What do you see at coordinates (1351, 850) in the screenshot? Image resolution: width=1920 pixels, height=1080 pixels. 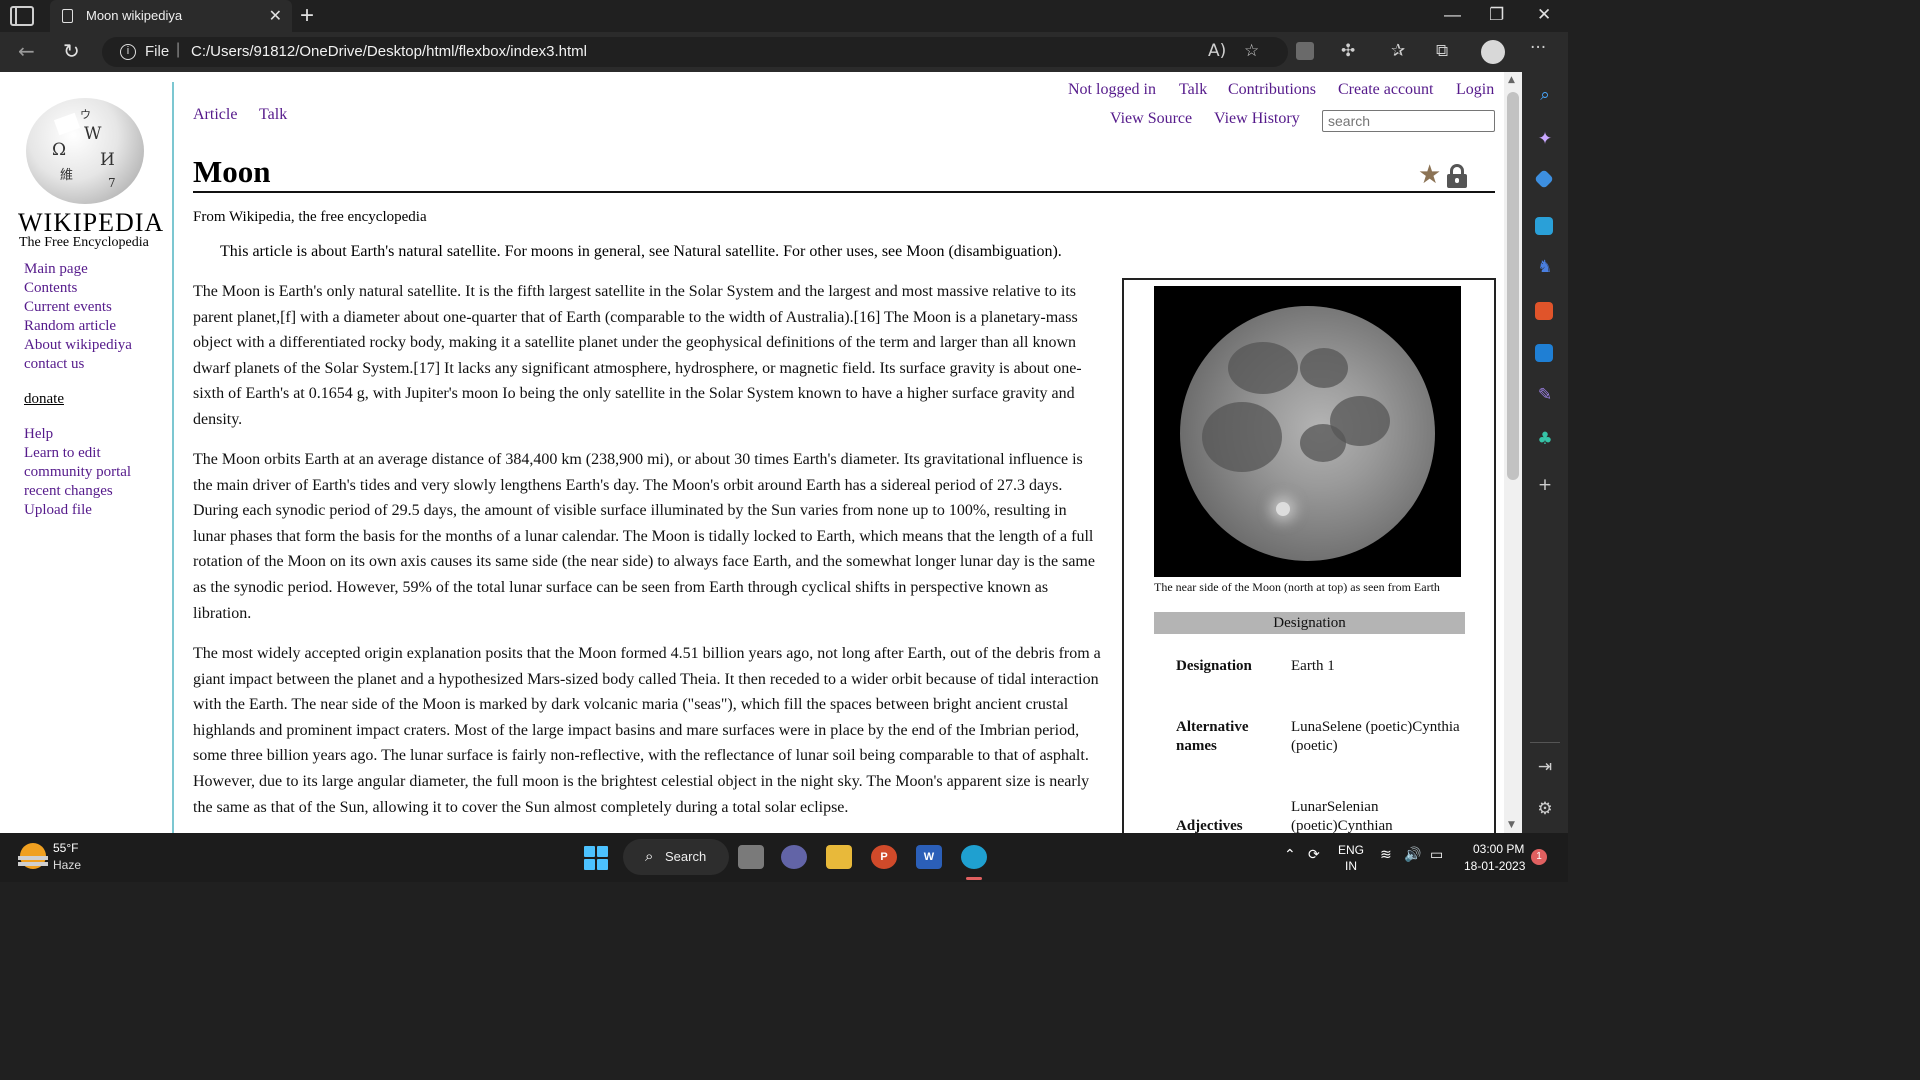 I see `language-top: ENG` at bounding box center [1351, 850].